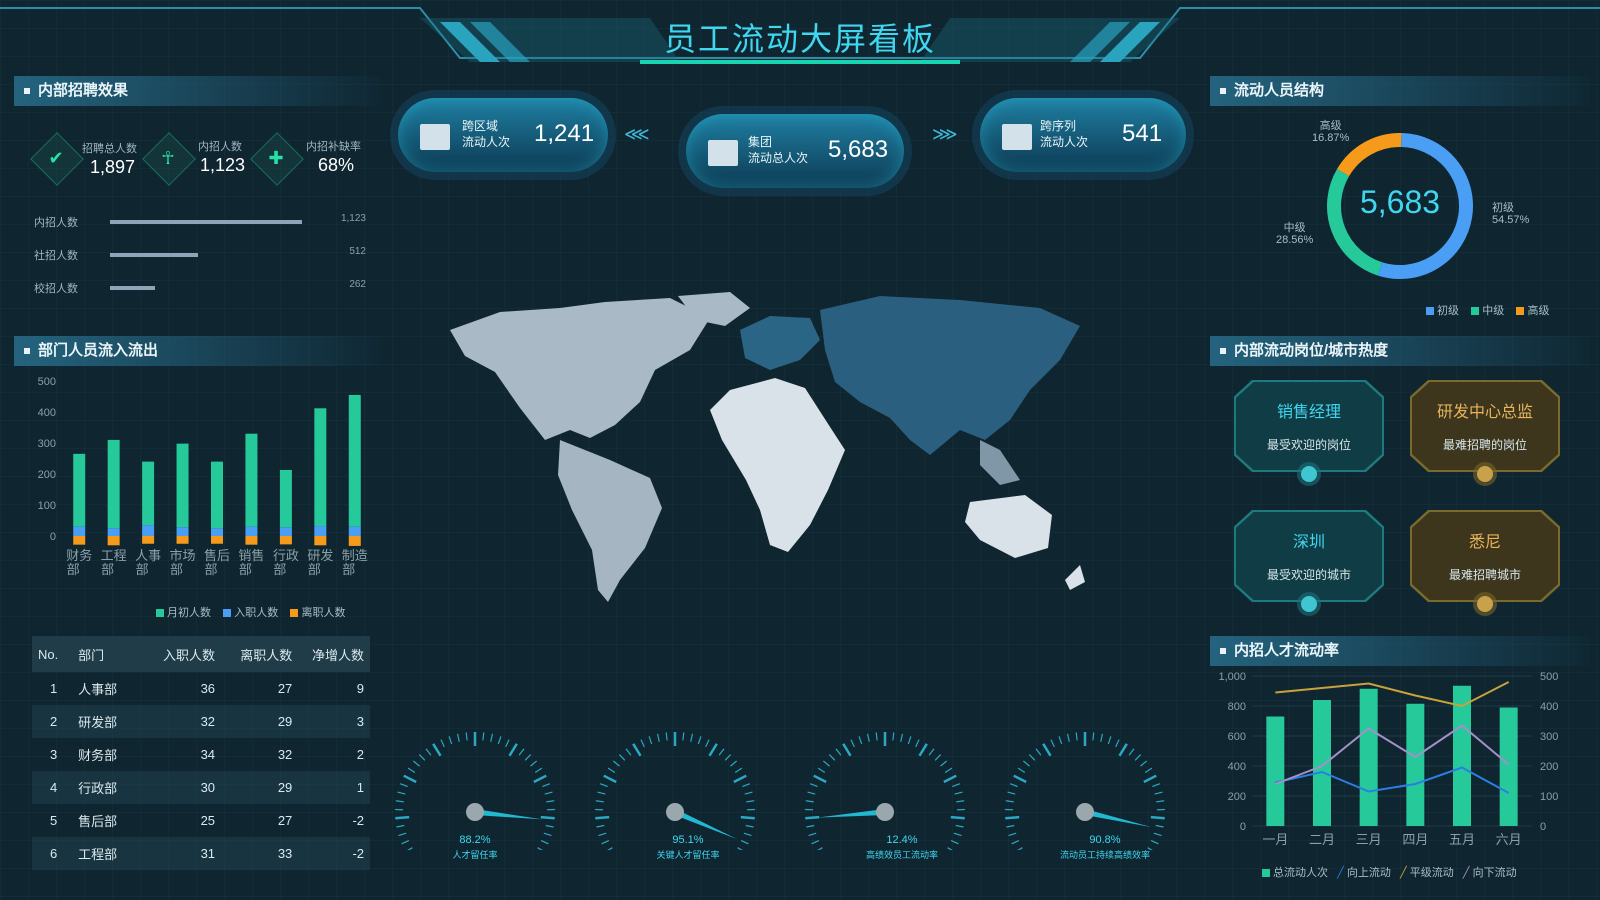 Image resolution: width=1600 pixels, height=900 pixels. I want to click on building-icon, so click(435, 137).